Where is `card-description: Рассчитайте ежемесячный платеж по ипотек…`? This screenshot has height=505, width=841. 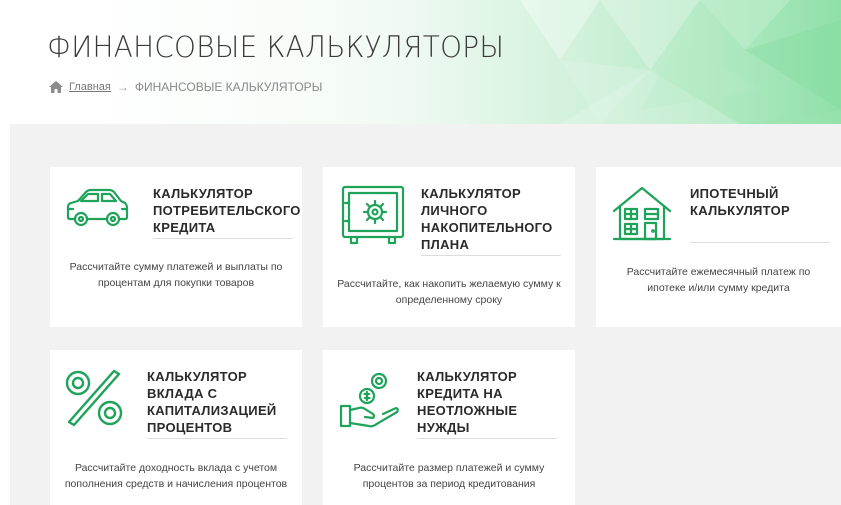
card-description: Рассчитайте ежемесячный платеж по ипотек… is located at coordinates (718, 280).